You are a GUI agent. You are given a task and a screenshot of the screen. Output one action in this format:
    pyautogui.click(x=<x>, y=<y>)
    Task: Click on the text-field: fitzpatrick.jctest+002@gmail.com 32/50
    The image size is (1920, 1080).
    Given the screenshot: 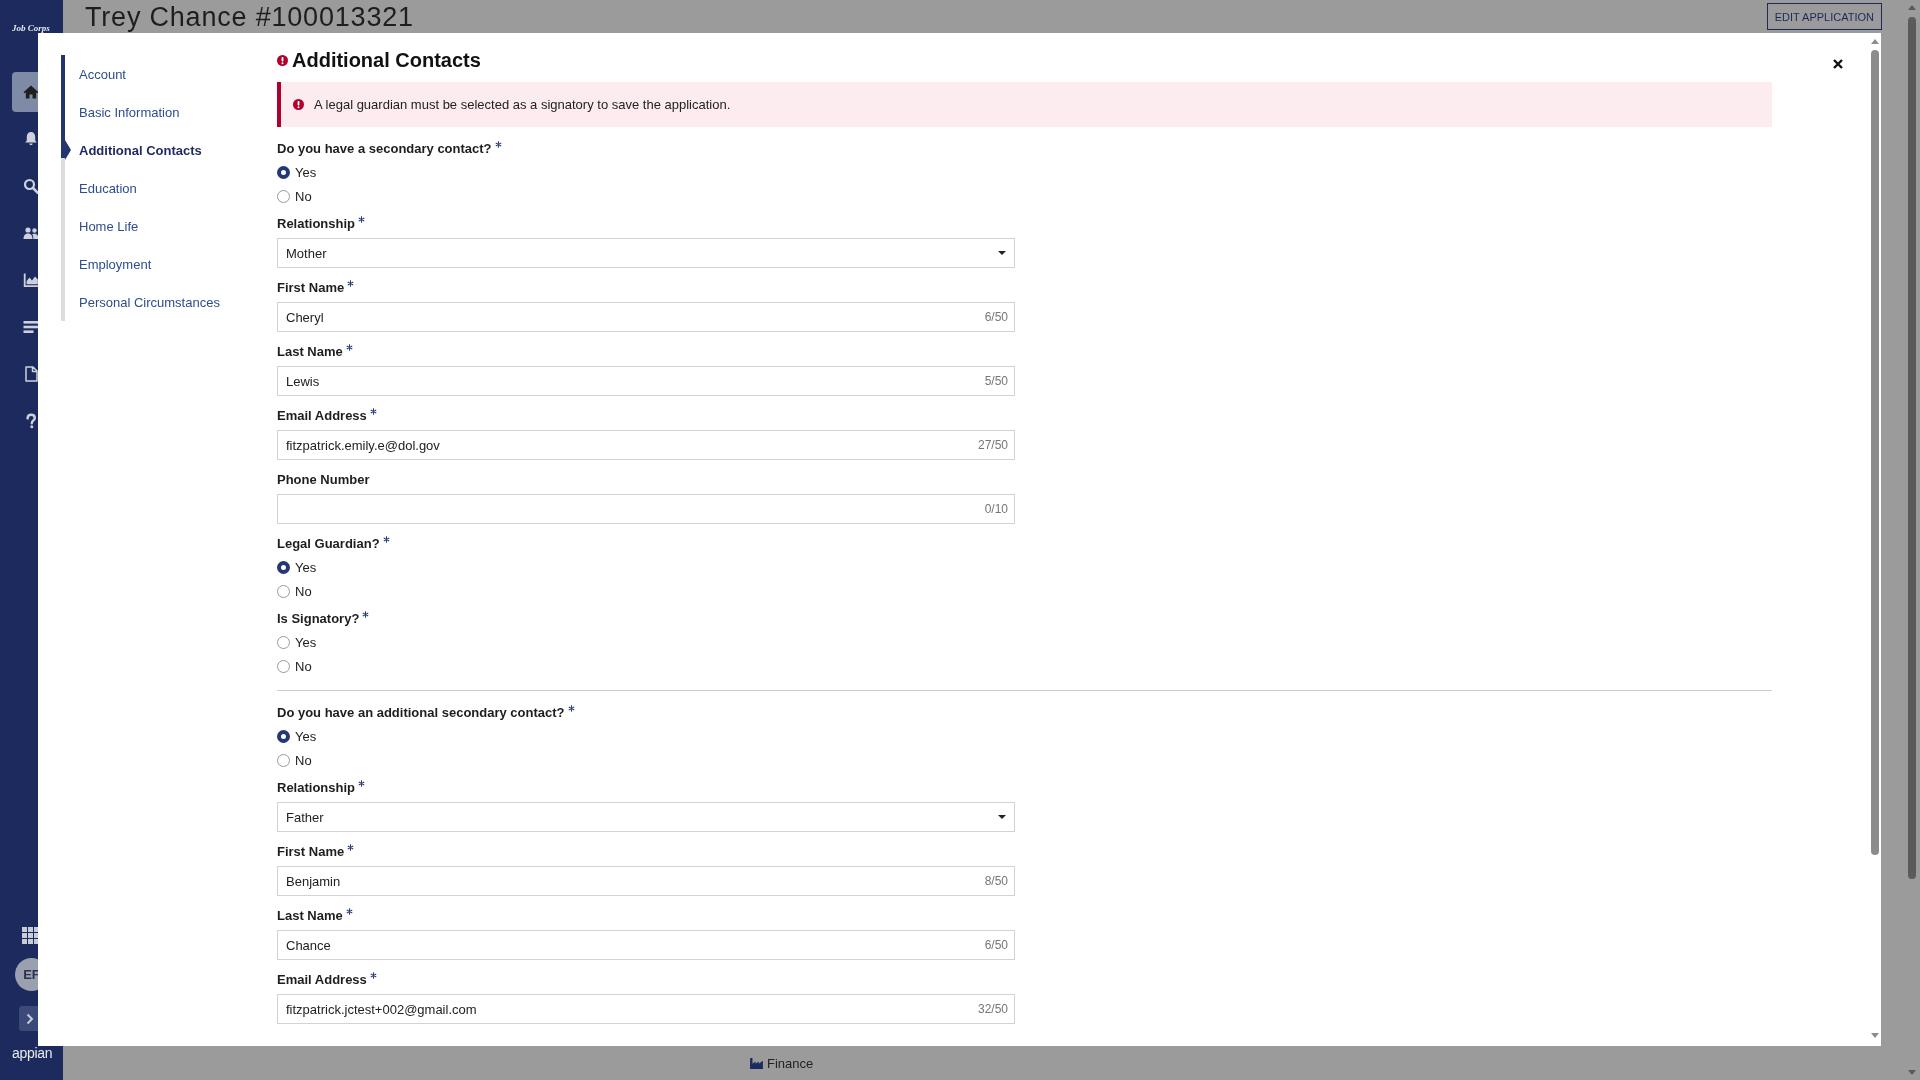 What is the action you would take?
    pyautogui.click(x=646, y=1009)
    